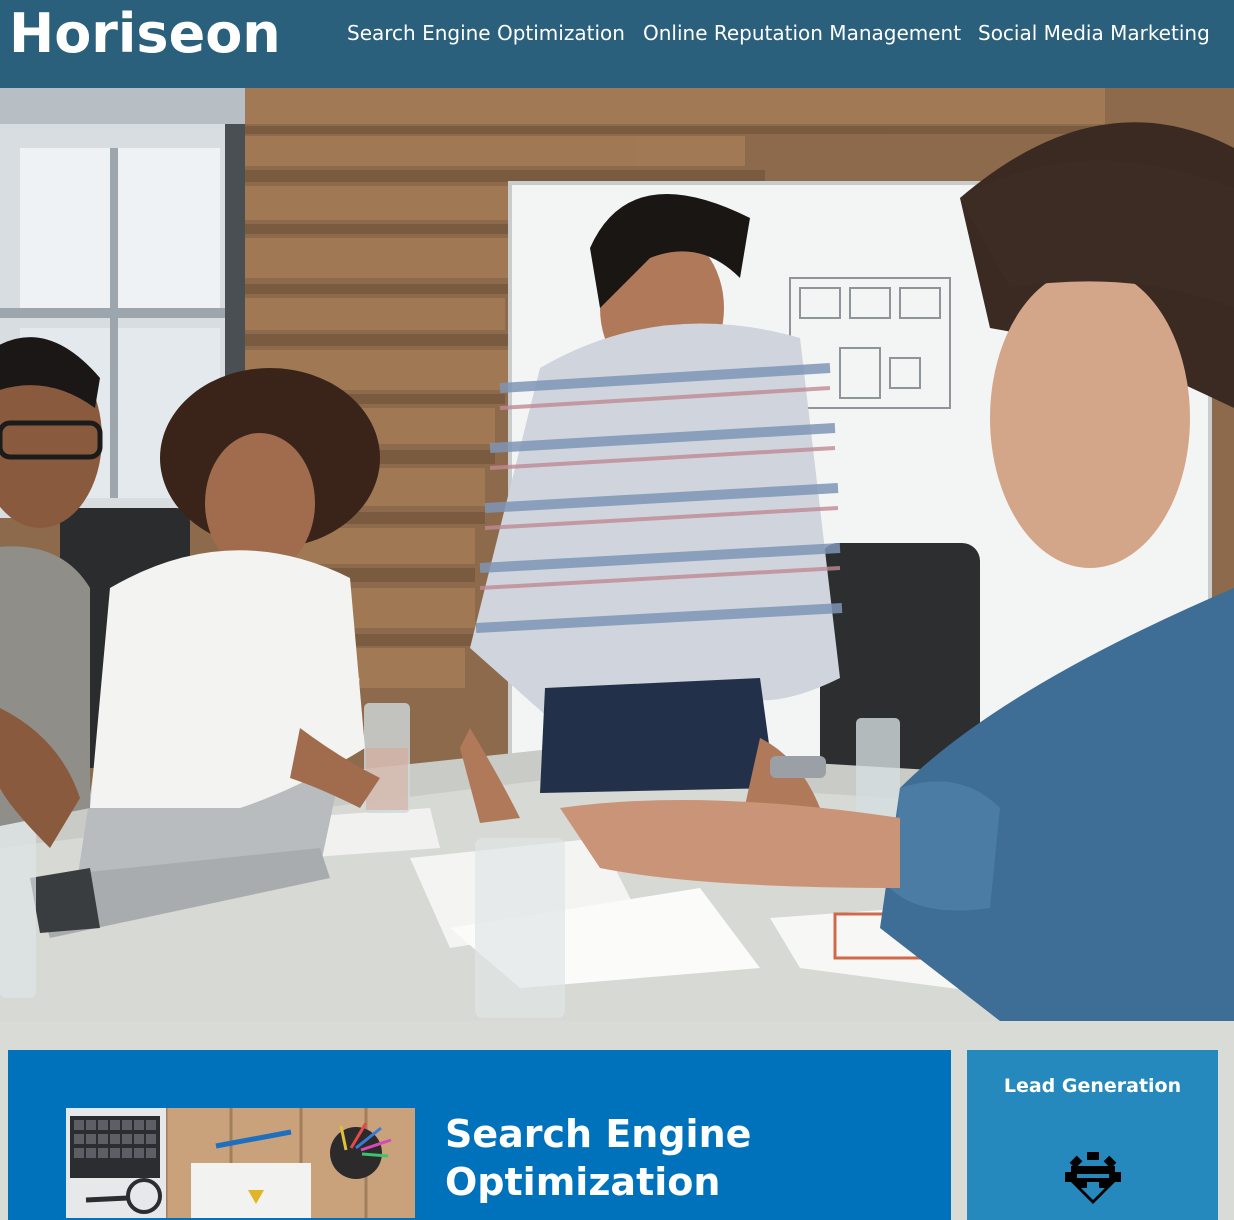 This screenshot has height=1220, width=1234. I want to click on seo-section: Search Engine Optimization, so click(479, 1135).